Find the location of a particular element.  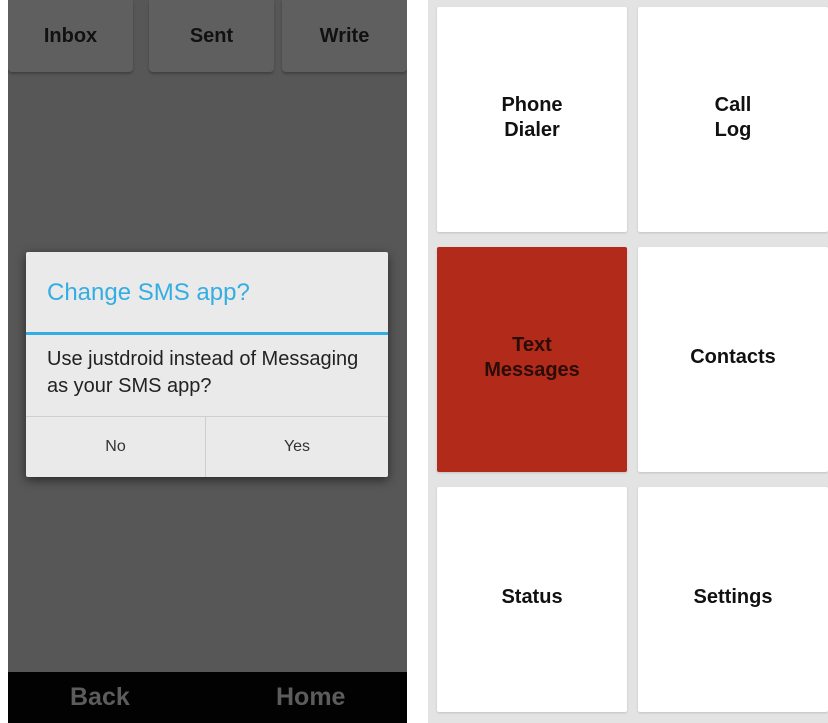

tile-call-log: Call Log is located at coordinates (733, 119).